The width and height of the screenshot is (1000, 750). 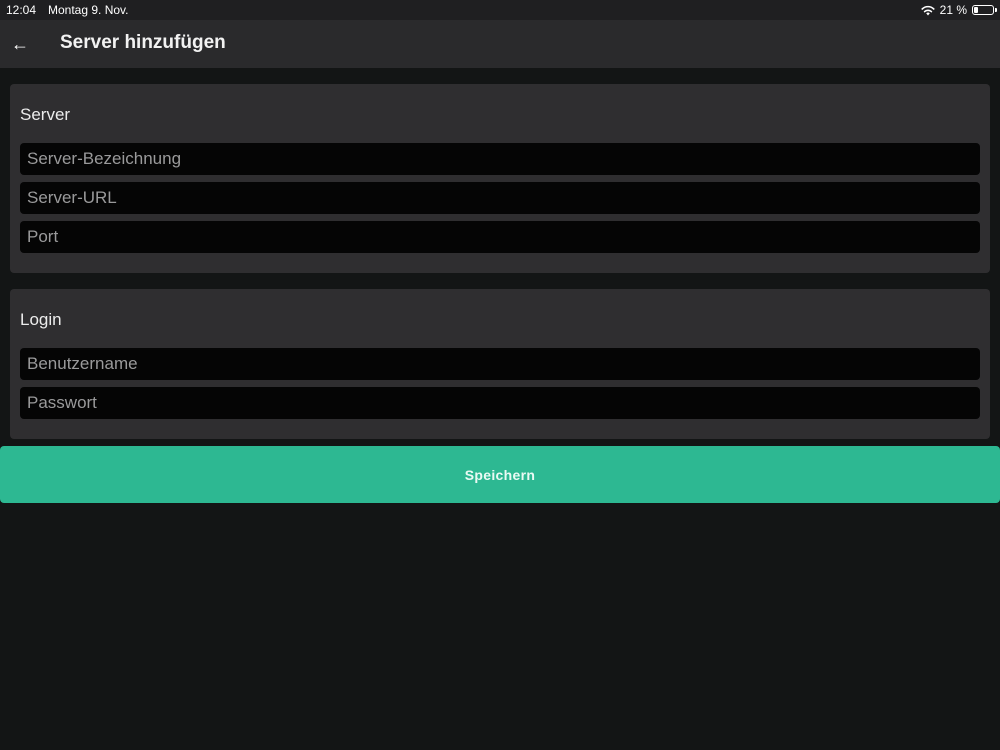 I want to click on status-time: 12:04, so click(x=21, y=10).